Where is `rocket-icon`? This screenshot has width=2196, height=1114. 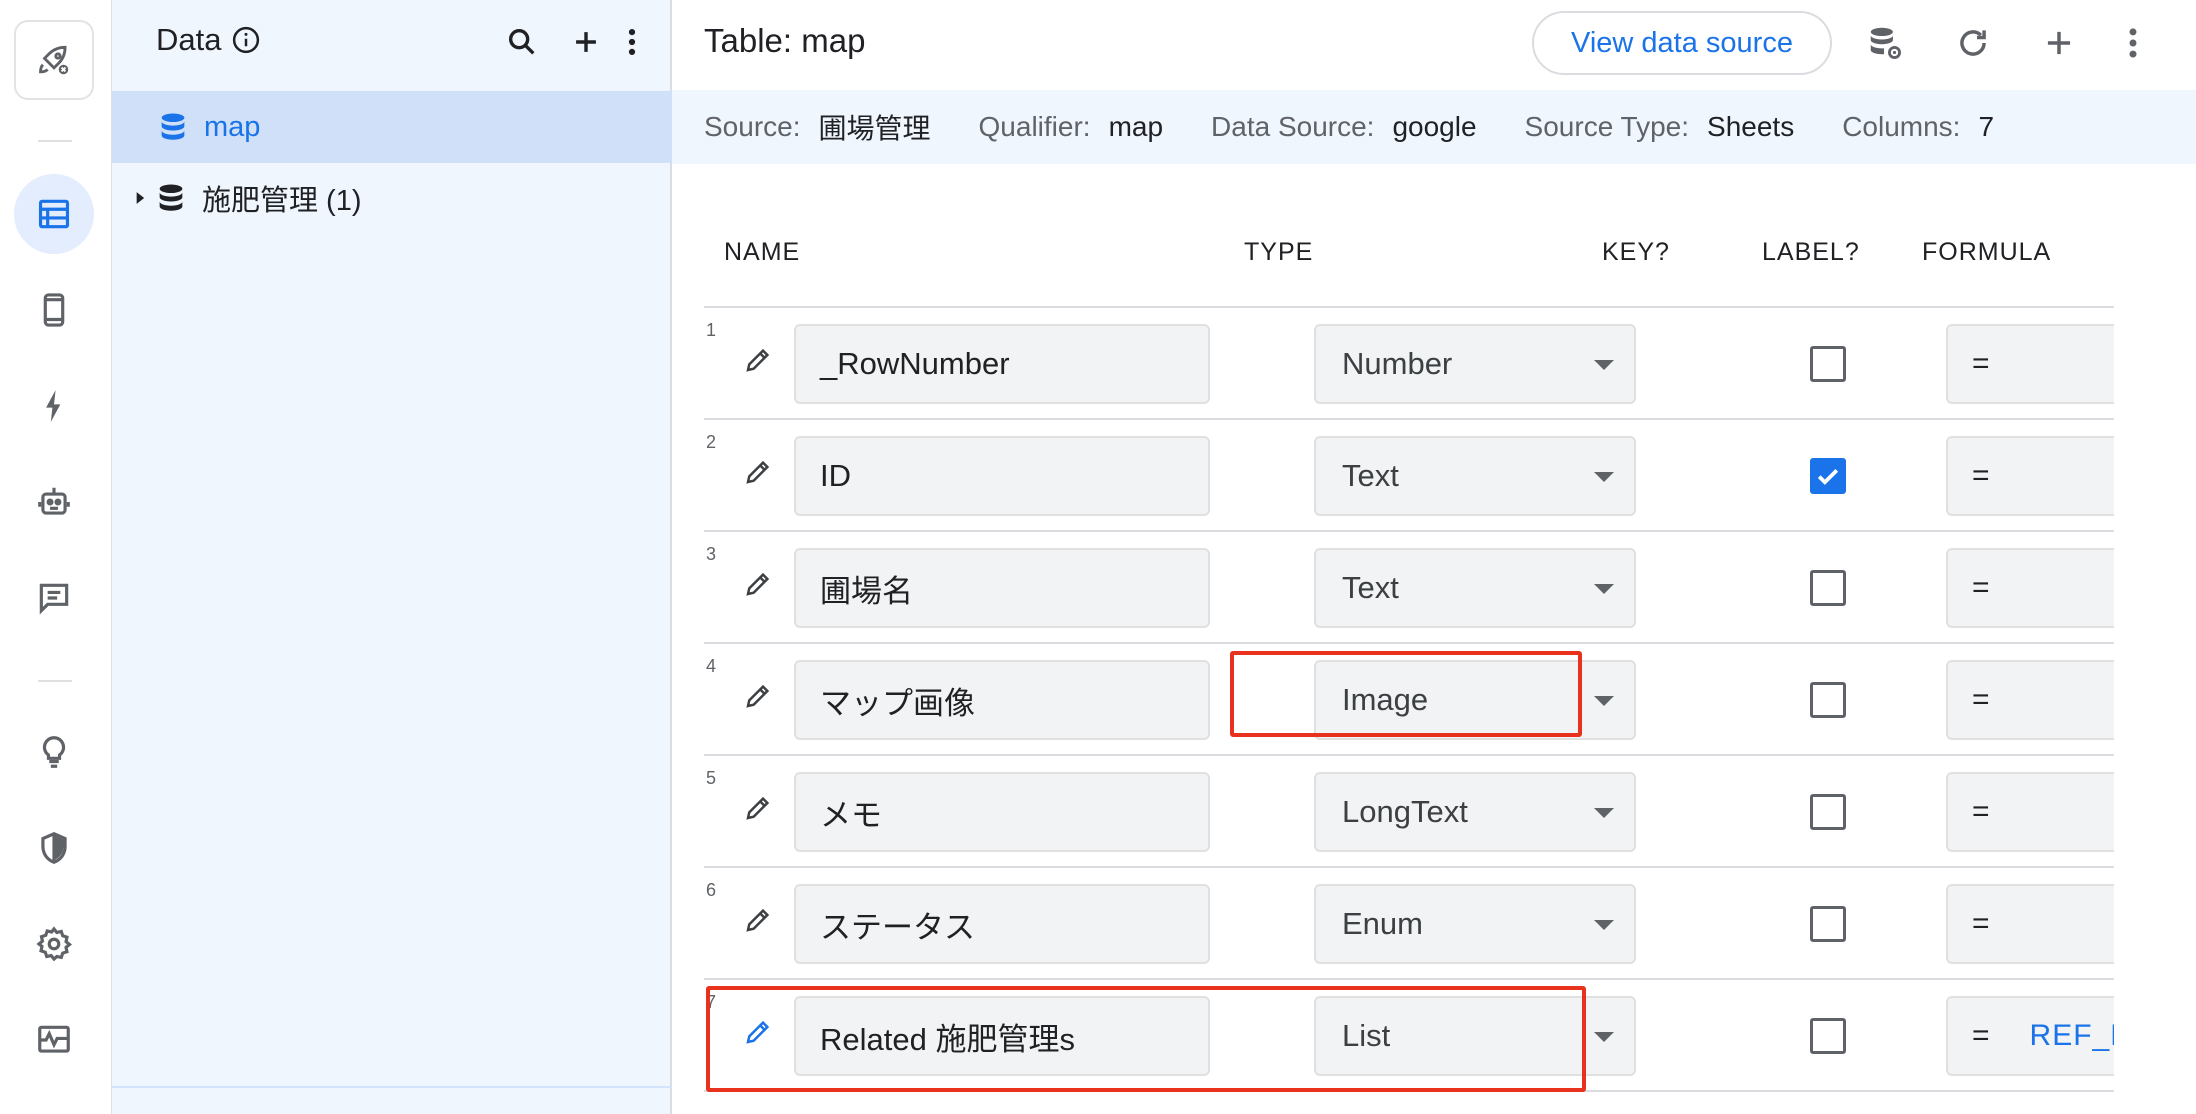
rocket-icon is located at coordinates (54, 60).